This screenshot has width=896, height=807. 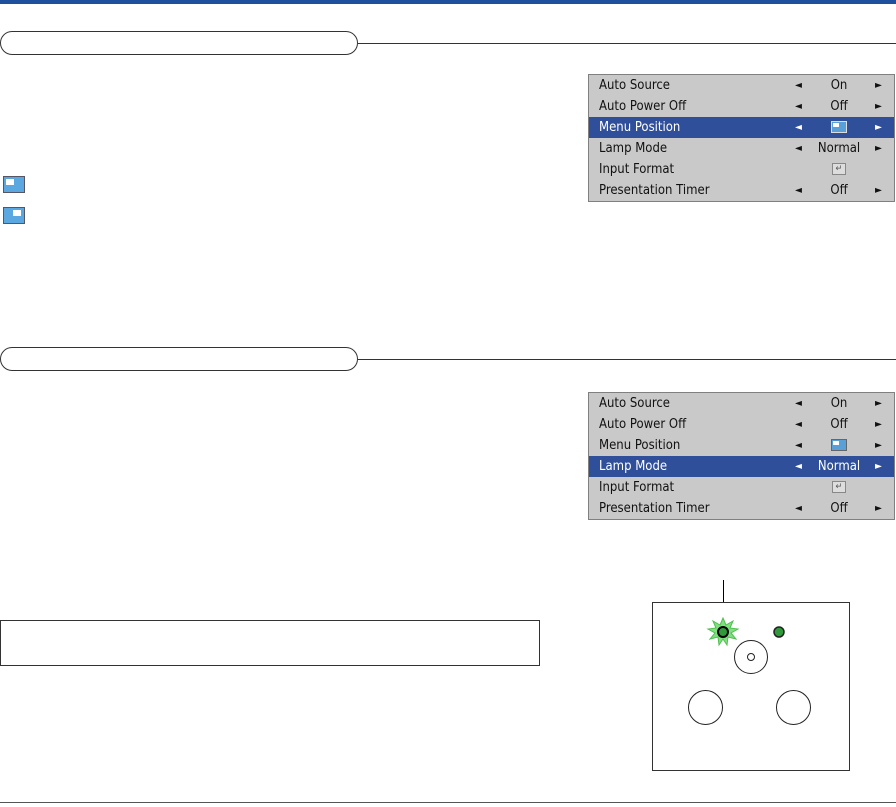 I want to click on panel-drawing, so click(x=745, y=631).